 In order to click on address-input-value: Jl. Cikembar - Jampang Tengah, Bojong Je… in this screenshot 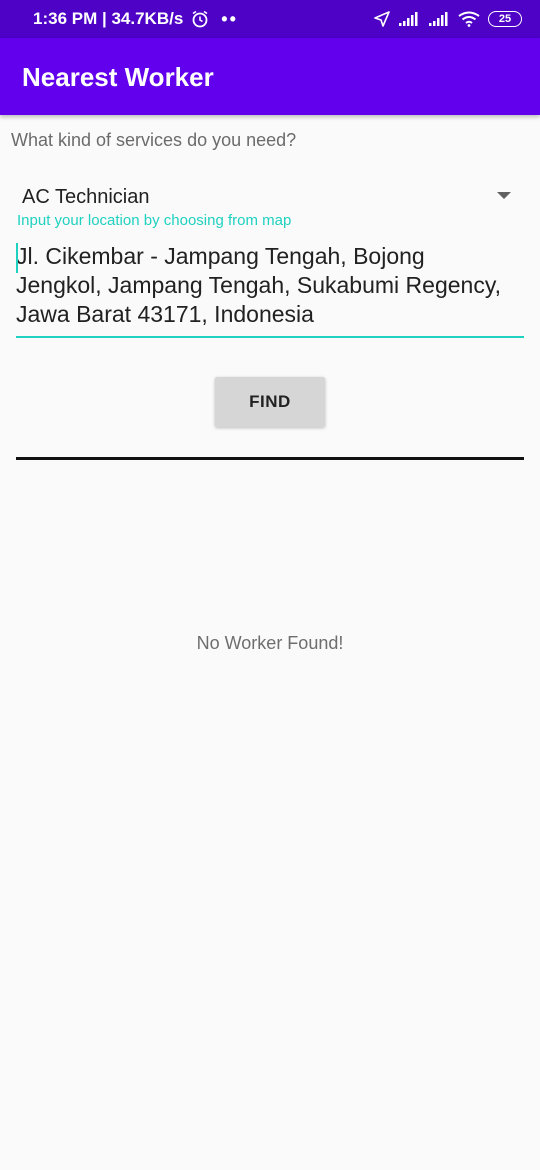, I will do `click(266, 285)`.